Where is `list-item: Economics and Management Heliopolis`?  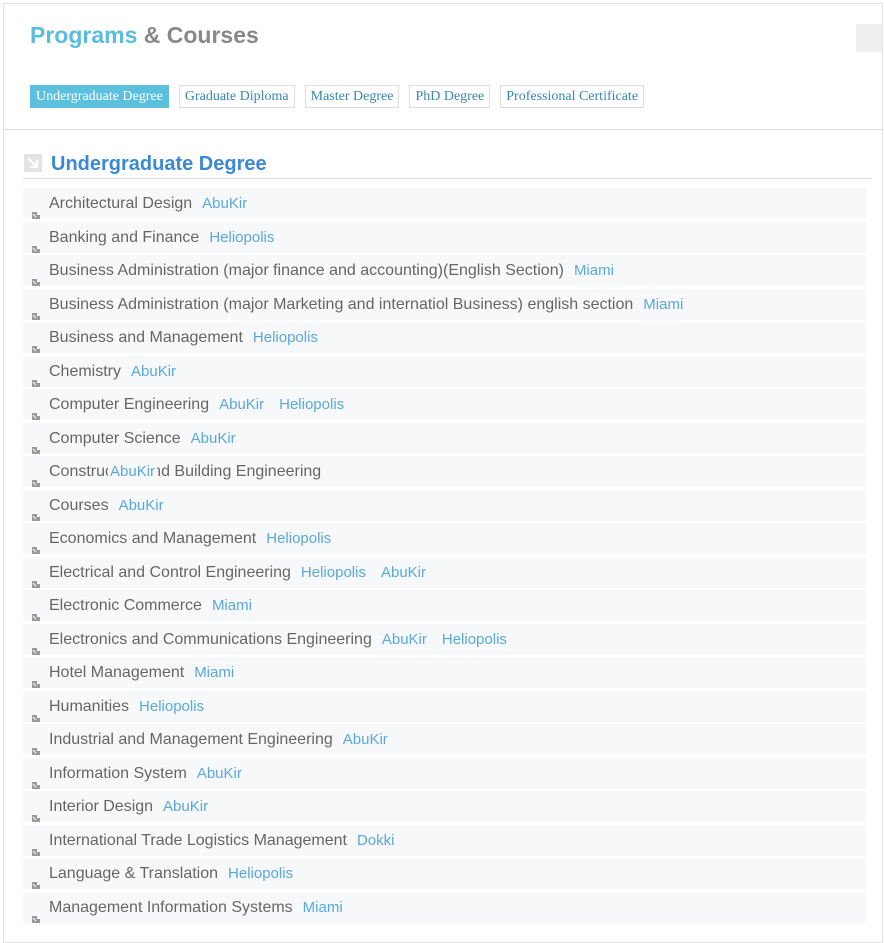
list-item: Economics and Management Heliopolis is located at coordinates (444, 538).